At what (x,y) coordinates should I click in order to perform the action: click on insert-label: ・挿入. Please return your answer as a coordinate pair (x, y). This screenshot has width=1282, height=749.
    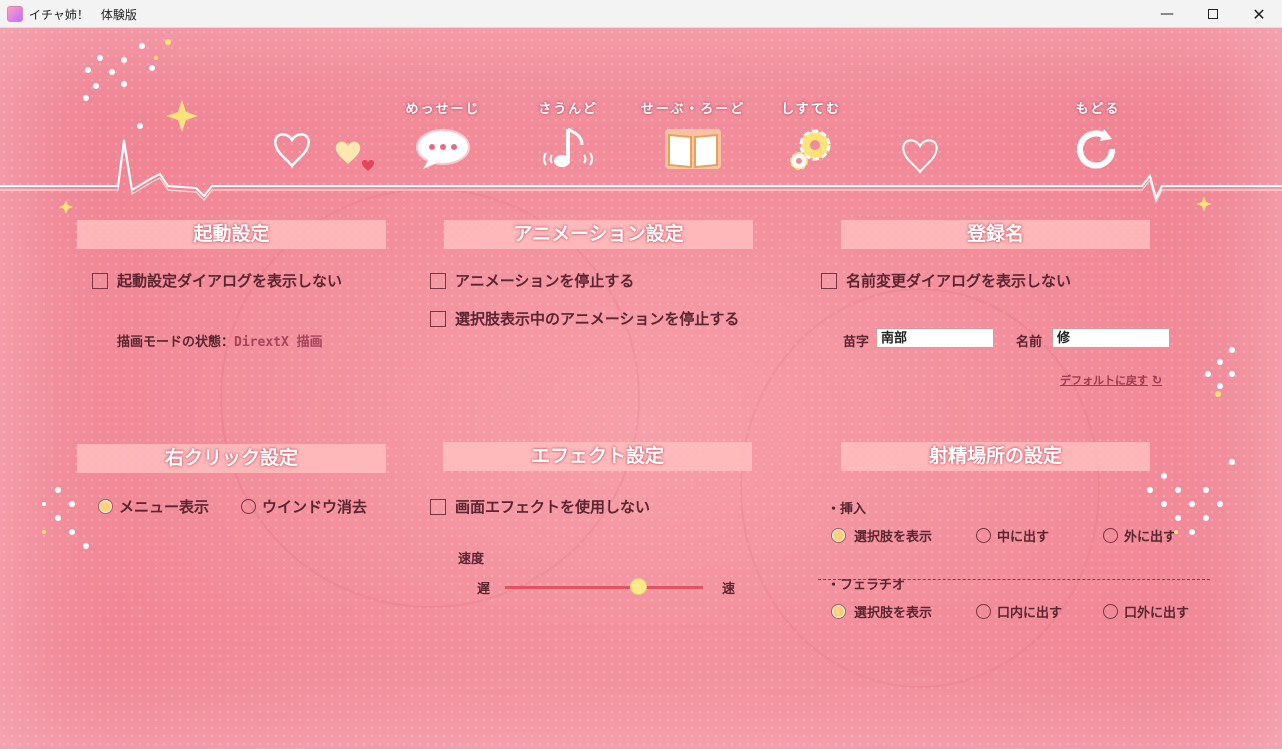
    Looking at the image, I should click on (847, 509).